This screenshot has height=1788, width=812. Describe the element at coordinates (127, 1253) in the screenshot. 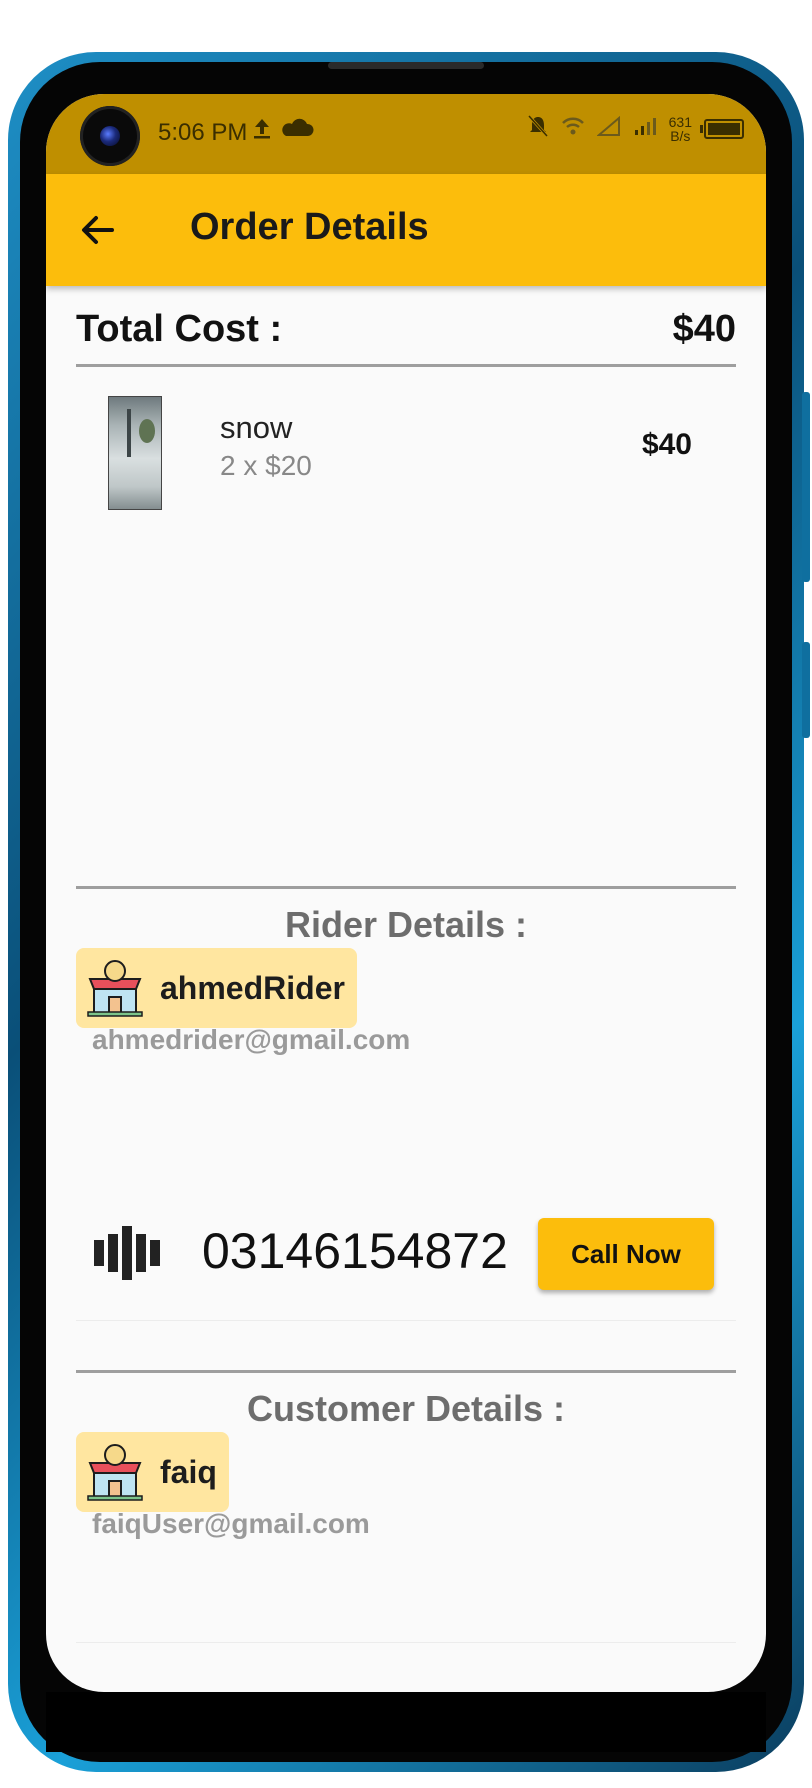

I see `sound-wave-icon` at that location.